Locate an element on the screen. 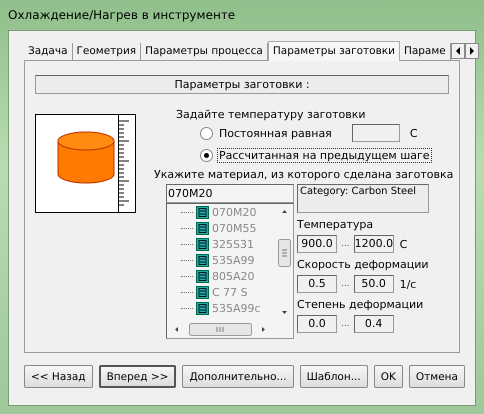 This screenshot has height=414, width=484. scroll-left-icon is located at coordinates (457, 51).